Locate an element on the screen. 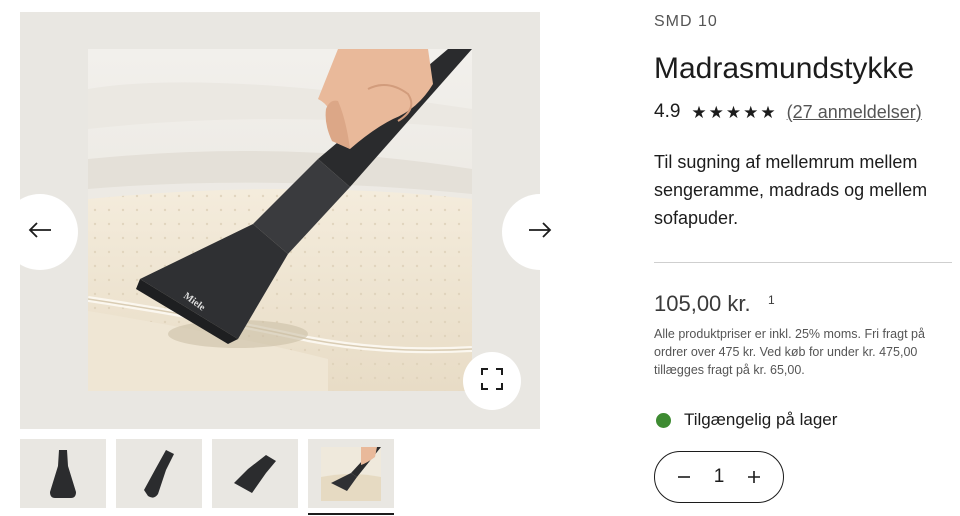 The height and width of the screenshot is (516, 960). active-thumbnail-indicator is located at coordinates (351, 514).